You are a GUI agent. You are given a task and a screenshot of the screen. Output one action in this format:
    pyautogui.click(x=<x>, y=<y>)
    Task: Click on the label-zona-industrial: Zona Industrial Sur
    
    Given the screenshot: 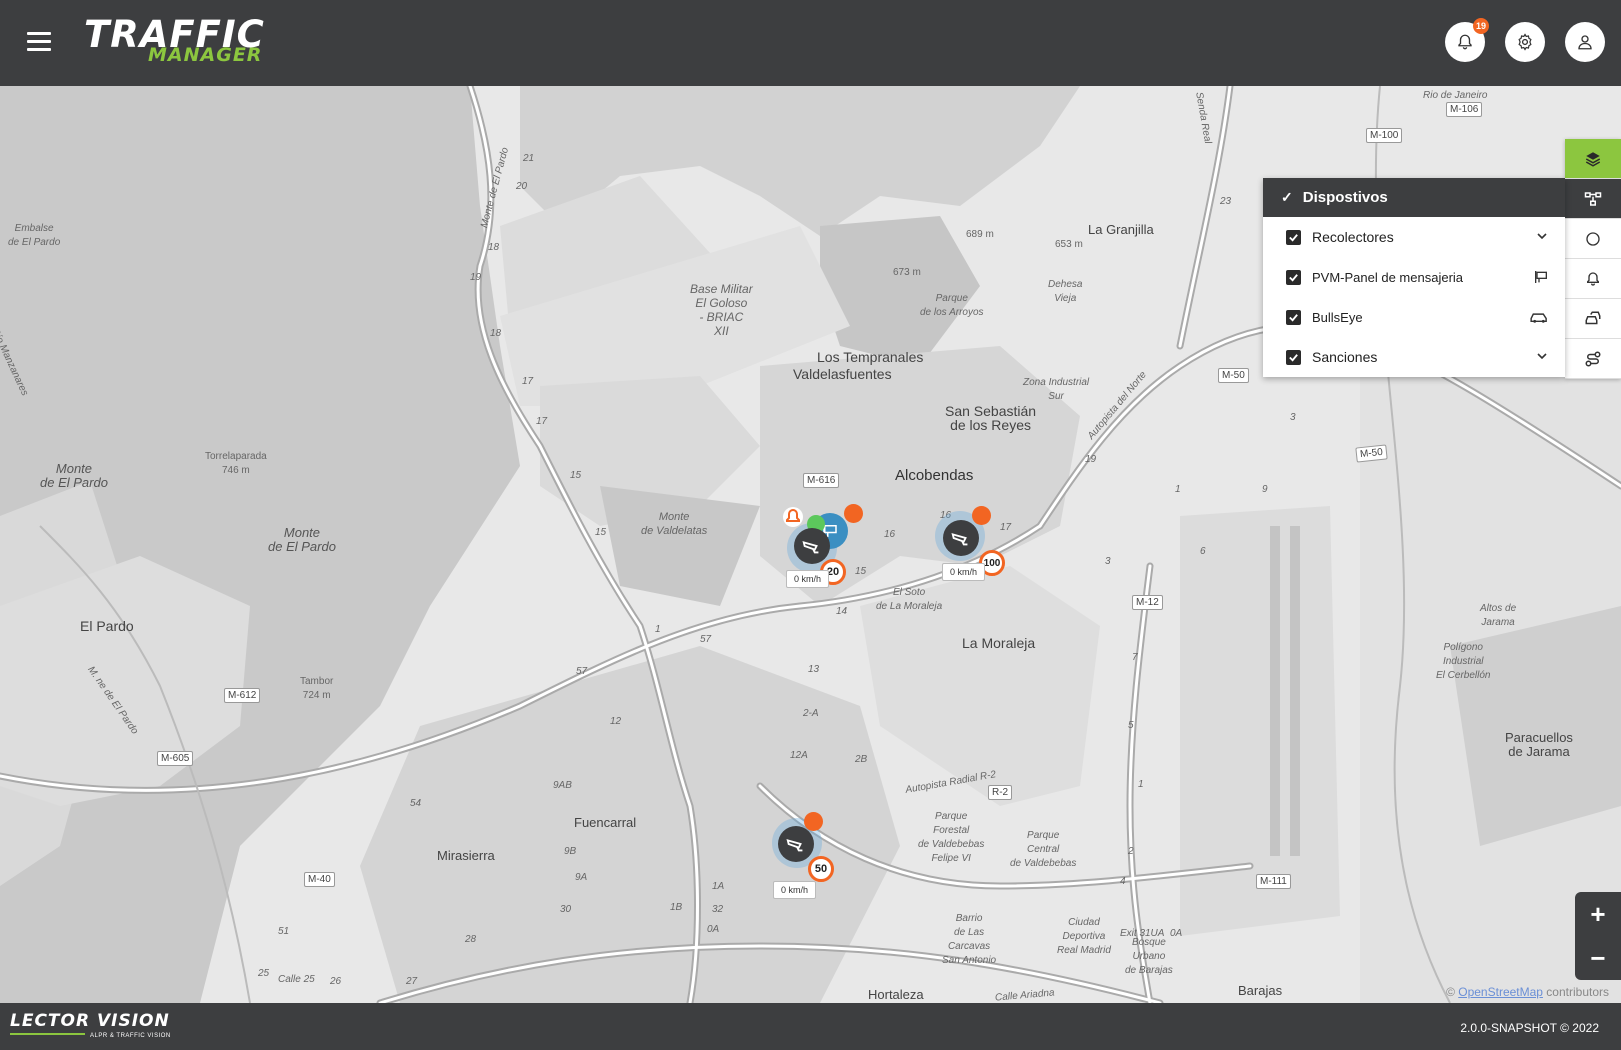 What is the action you would take?
    pyautogui.click(x=1056, y=389)
    